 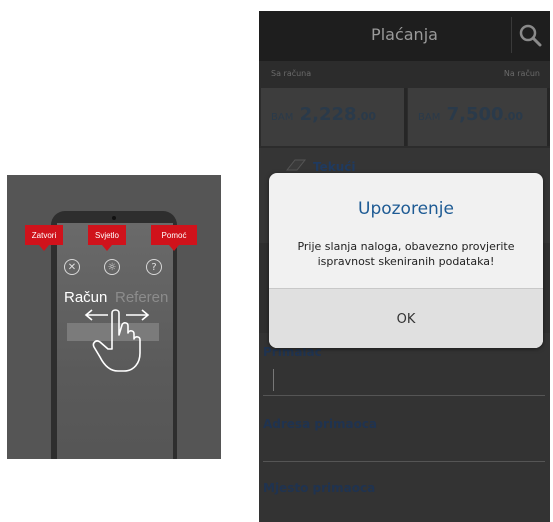 I want to click on account-labels: Sa računa Na račun, so click(x=404, y=77).